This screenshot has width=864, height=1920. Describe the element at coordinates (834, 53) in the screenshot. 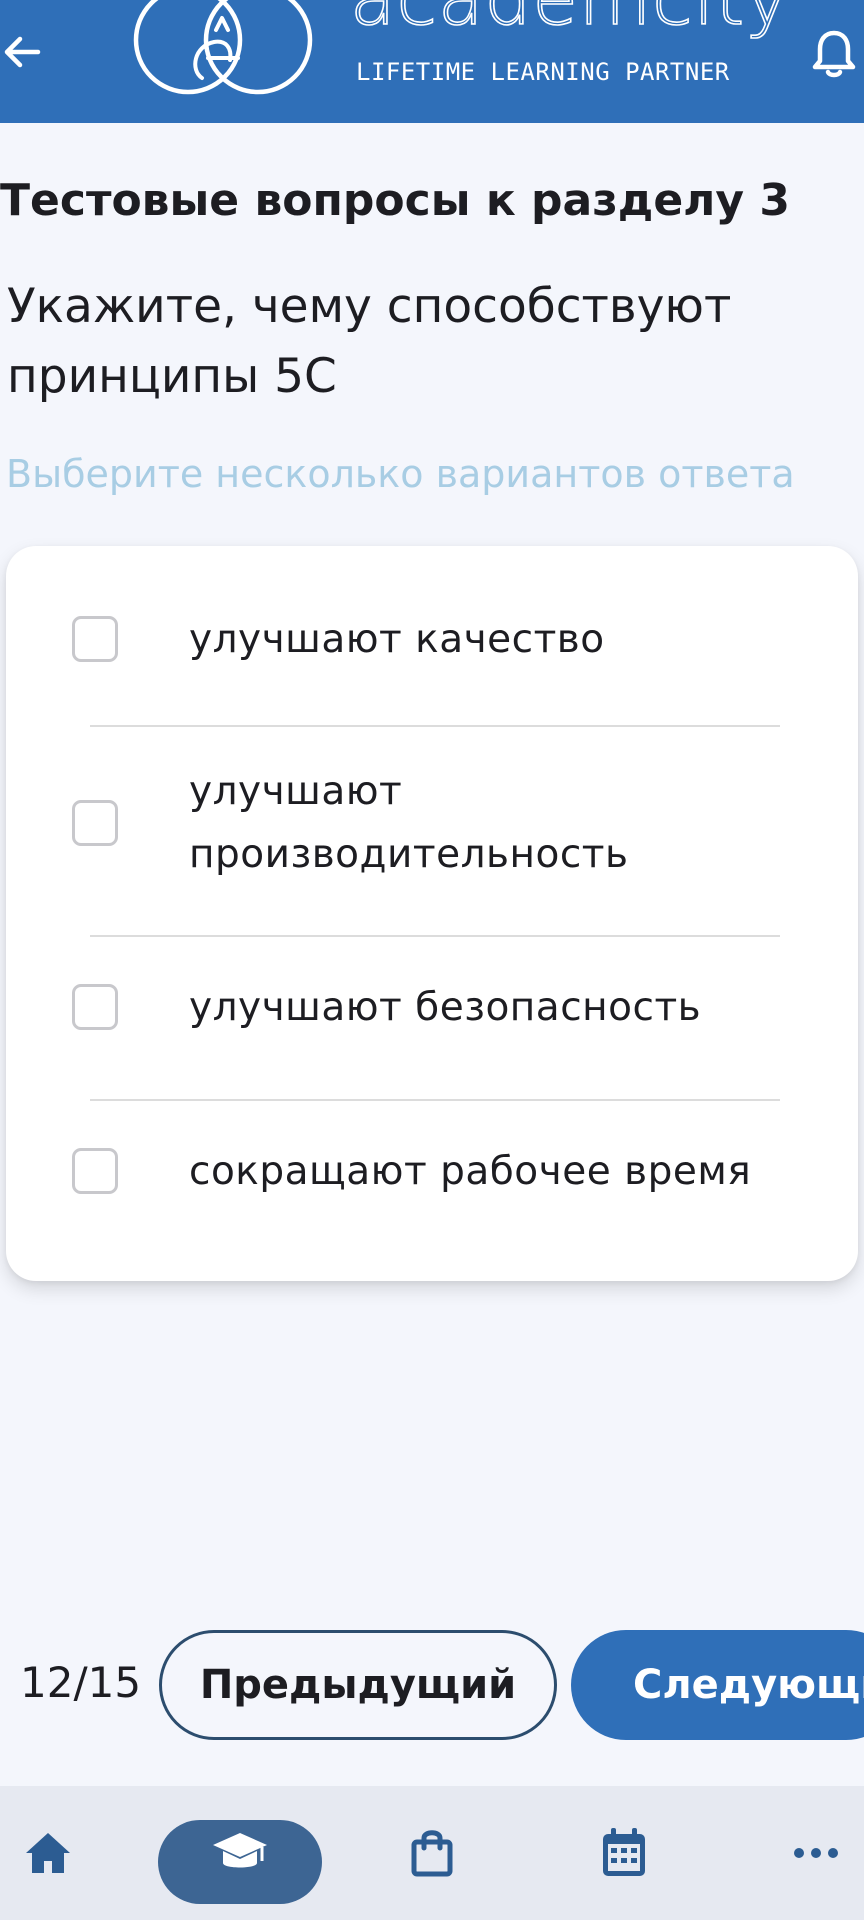

I see `bell-icon` at that location.